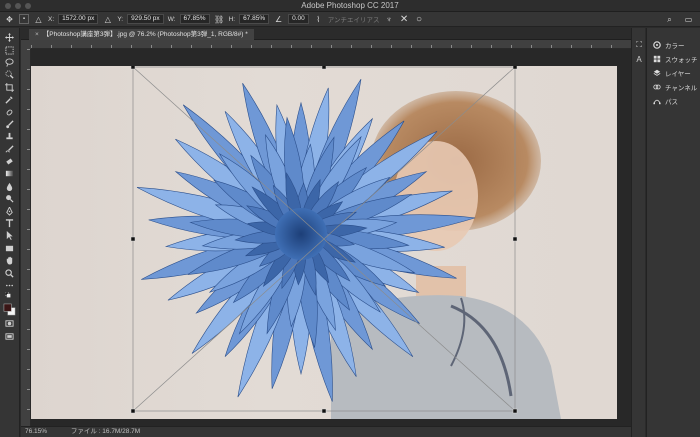 This screenshot has width=700, height=437. Describe the element at coordinates (638, 232) in the screenshot. I see `collapsed-panel-dock: ⛶ A` at that location.